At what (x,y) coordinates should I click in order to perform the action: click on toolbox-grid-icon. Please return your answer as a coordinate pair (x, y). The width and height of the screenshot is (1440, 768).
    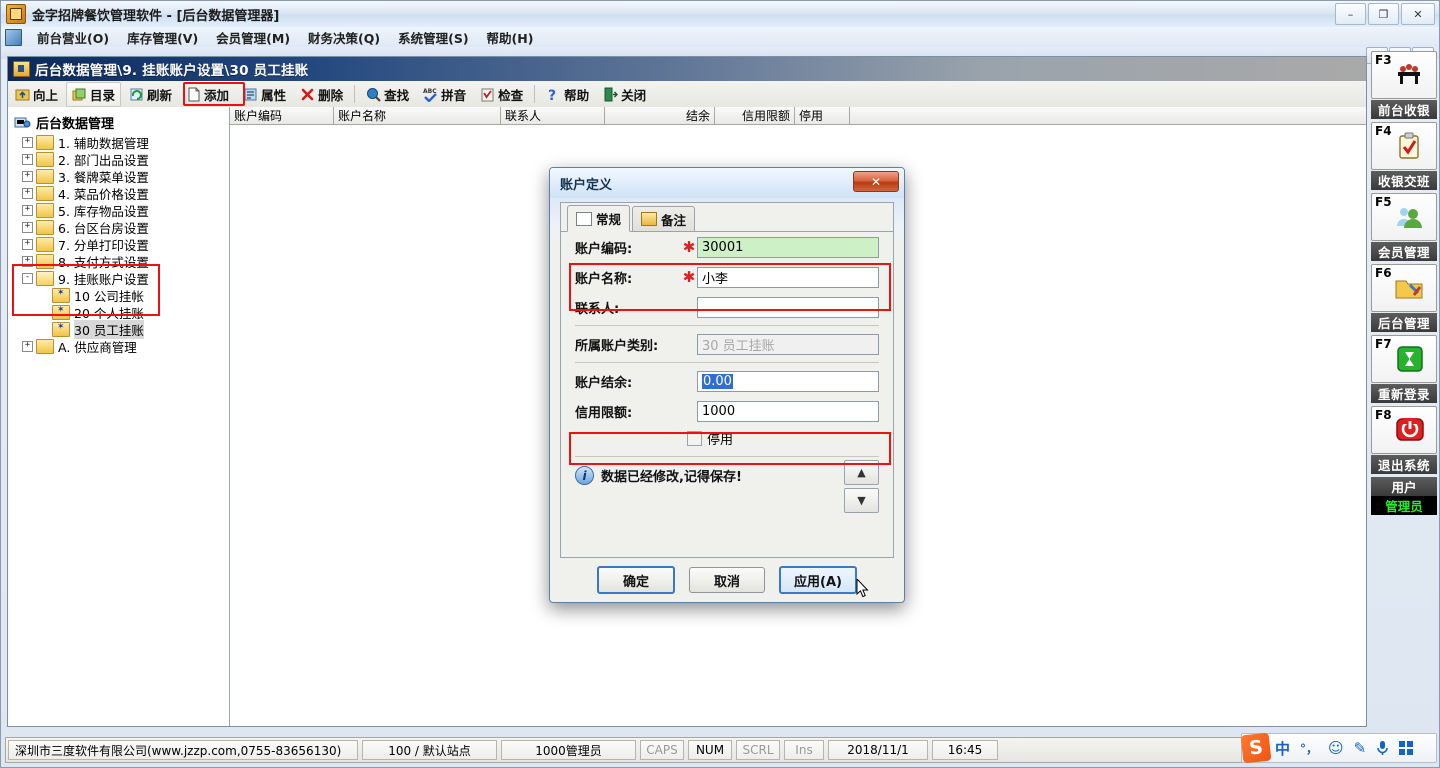
    Looking at the image, I should click on (1406, 748).